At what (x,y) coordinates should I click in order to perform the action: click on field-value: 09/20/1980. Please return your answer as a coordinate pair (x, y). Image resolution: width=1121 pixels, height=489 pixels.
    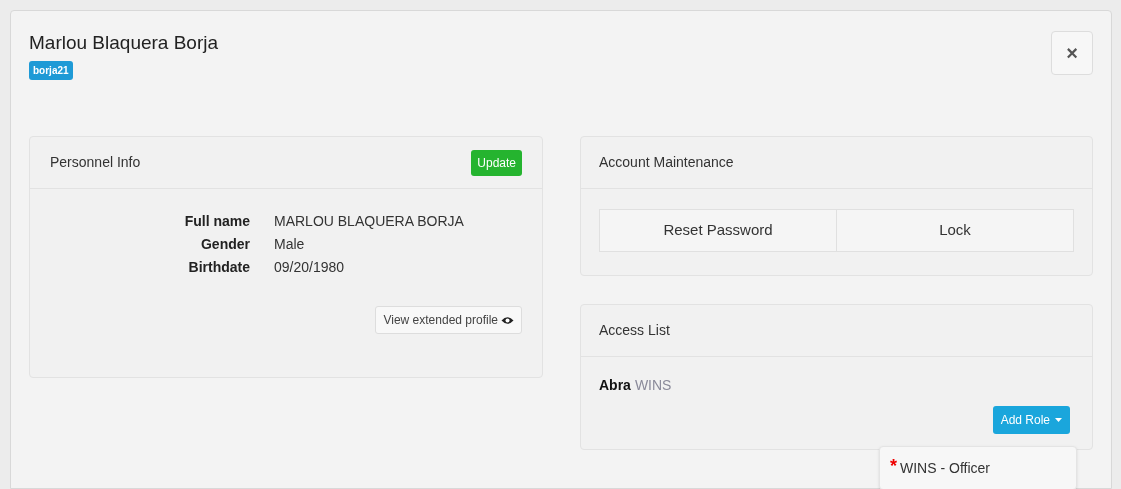
    Looking at the image, I should click on (310, 267).